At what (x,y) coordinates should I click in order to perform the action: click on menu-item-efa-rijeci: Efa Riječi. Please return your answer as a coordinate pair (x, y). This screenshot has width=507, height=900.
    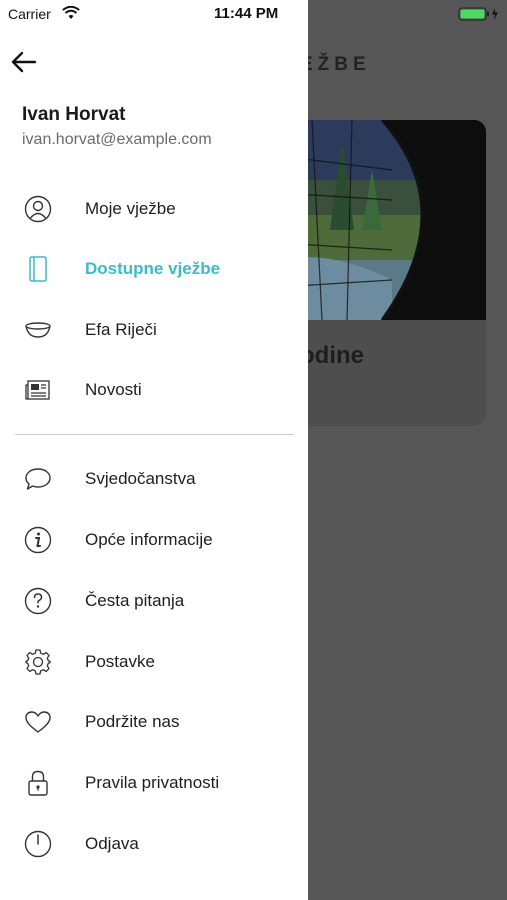
    Looking at the image, I should click on (154, 330).